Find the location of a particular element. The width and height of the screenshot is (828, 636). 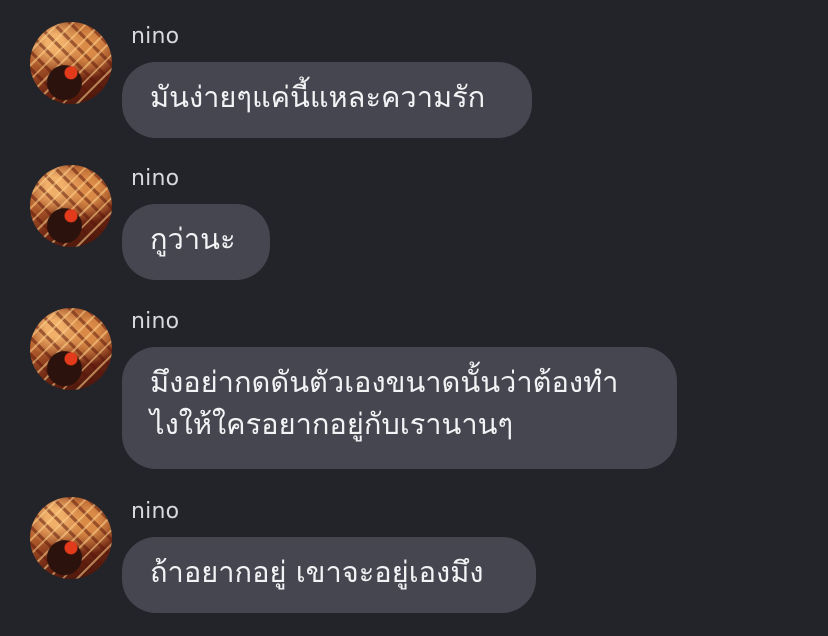

message-bubble: มันง่ายๆแค่นี้แหละความรัก is located at coordinates (327, 100).